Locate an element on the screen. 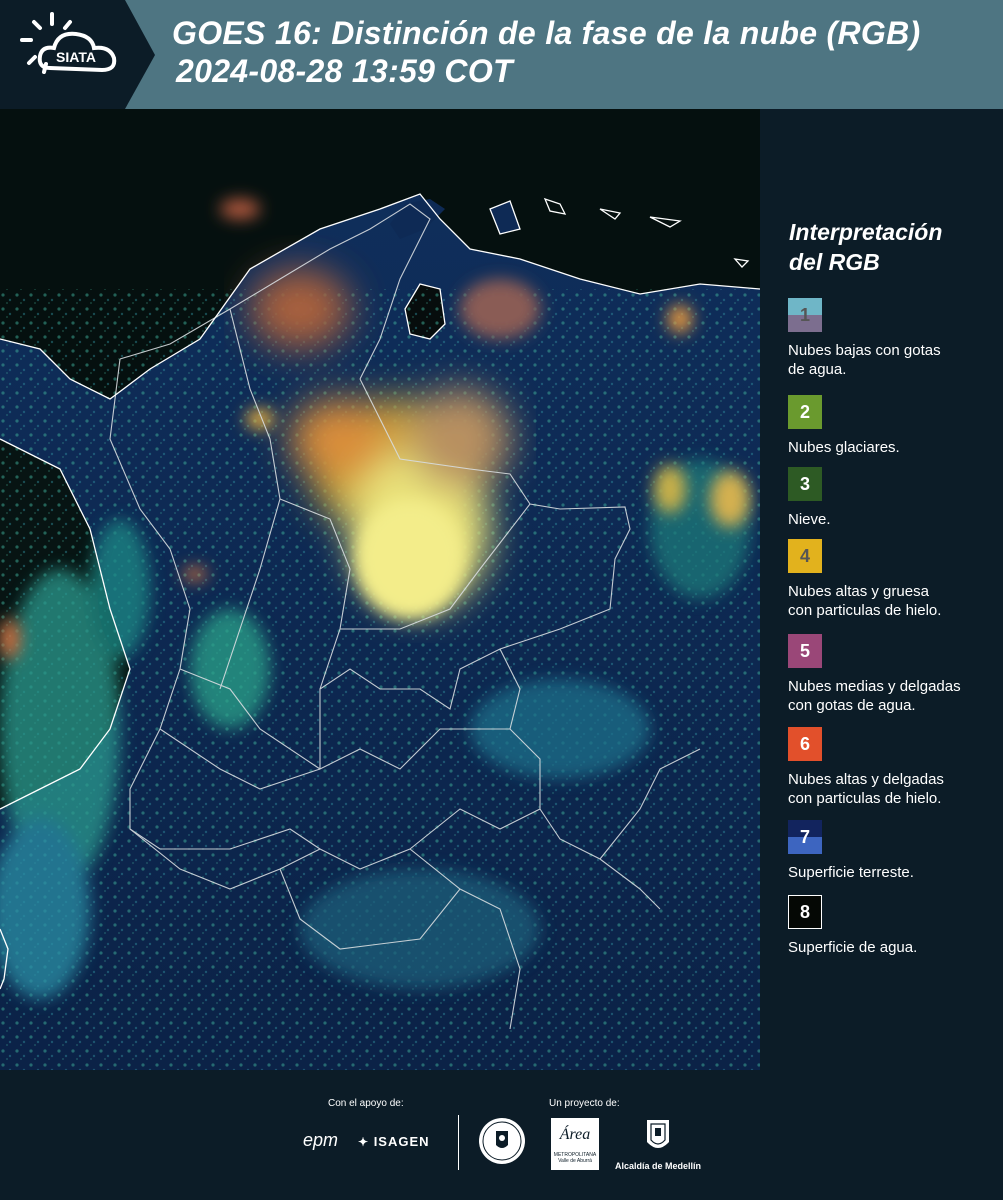 This screenshot has width=1003, height=1200. legend-number-6: 6 is located at coordinates (804, 744).